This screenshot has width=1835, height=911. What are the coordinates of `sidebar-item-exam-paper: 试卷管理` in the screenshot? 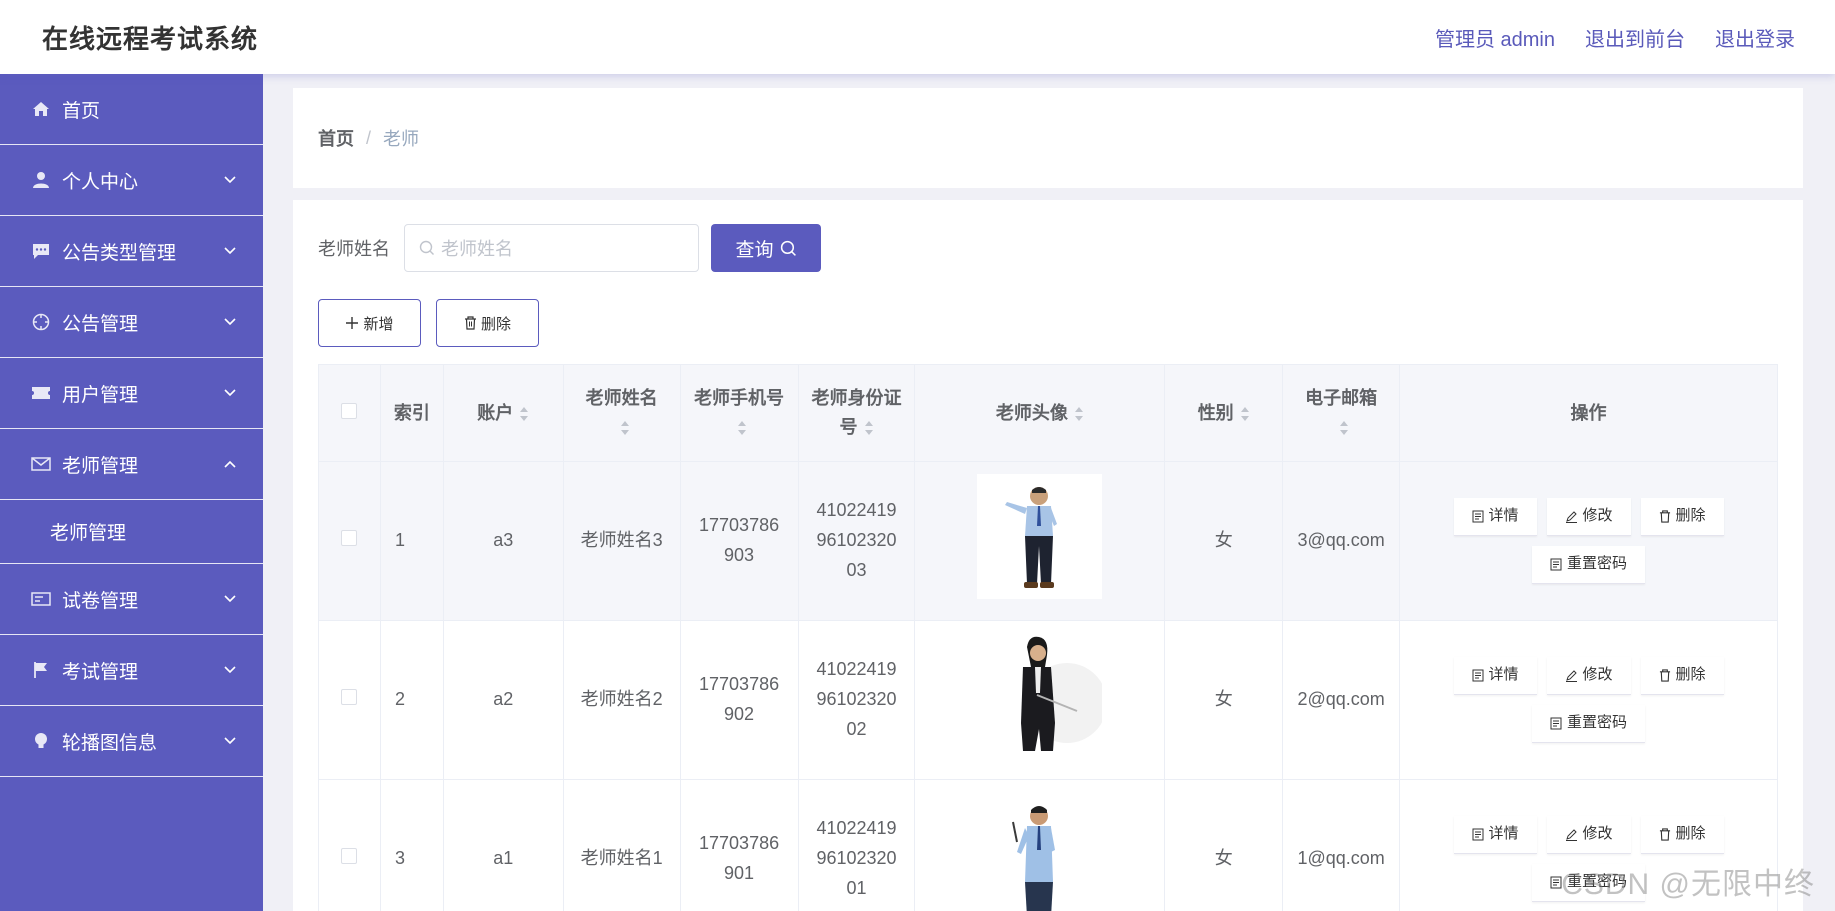 It's located at (131, 599).